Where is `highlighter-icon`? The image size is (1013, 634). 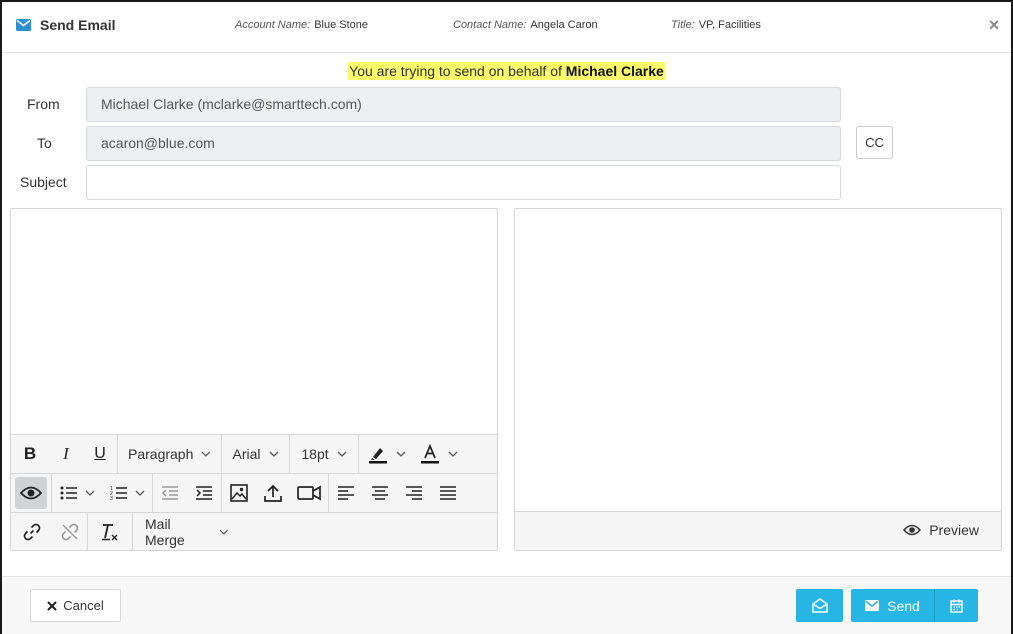
highlighter-icon is located at coordinates (377, 456).